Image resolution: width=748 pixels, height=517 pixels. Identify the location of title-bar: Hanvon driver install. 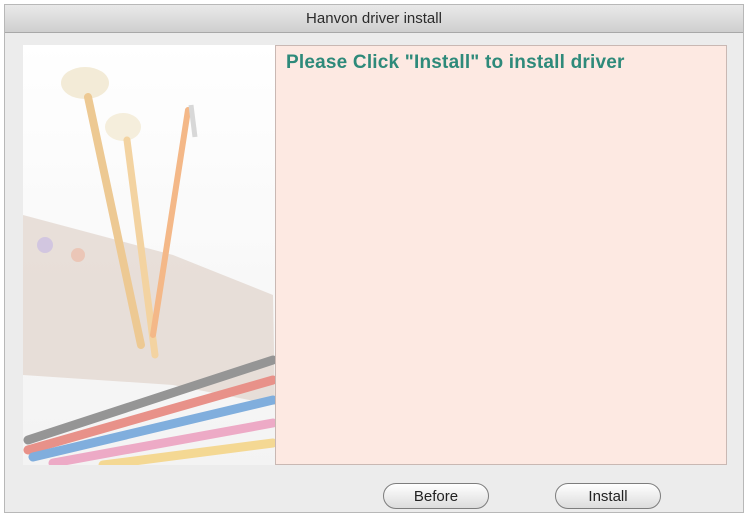
(374, 19).